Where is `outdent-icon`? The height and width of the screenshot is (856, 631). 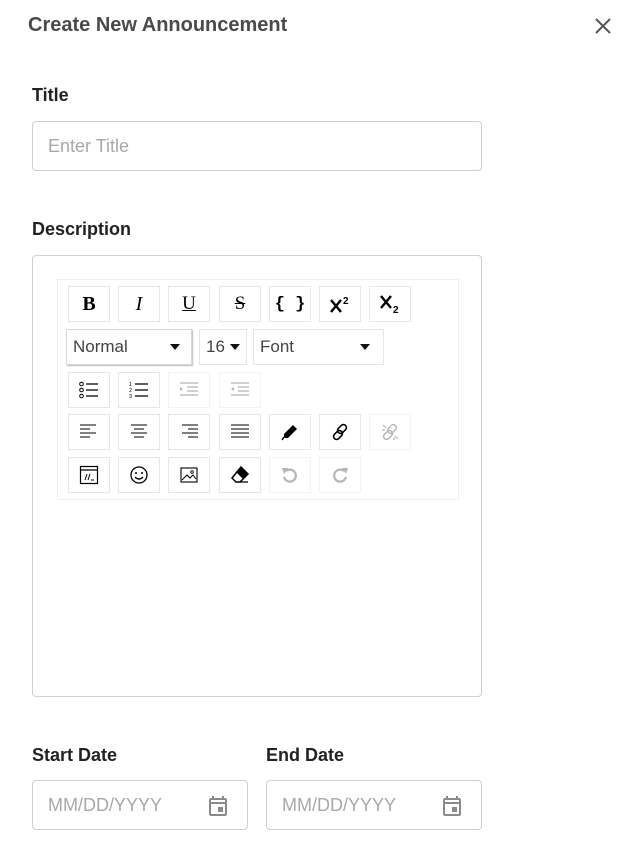 outdent-icon is located at coordinates (240, 389).